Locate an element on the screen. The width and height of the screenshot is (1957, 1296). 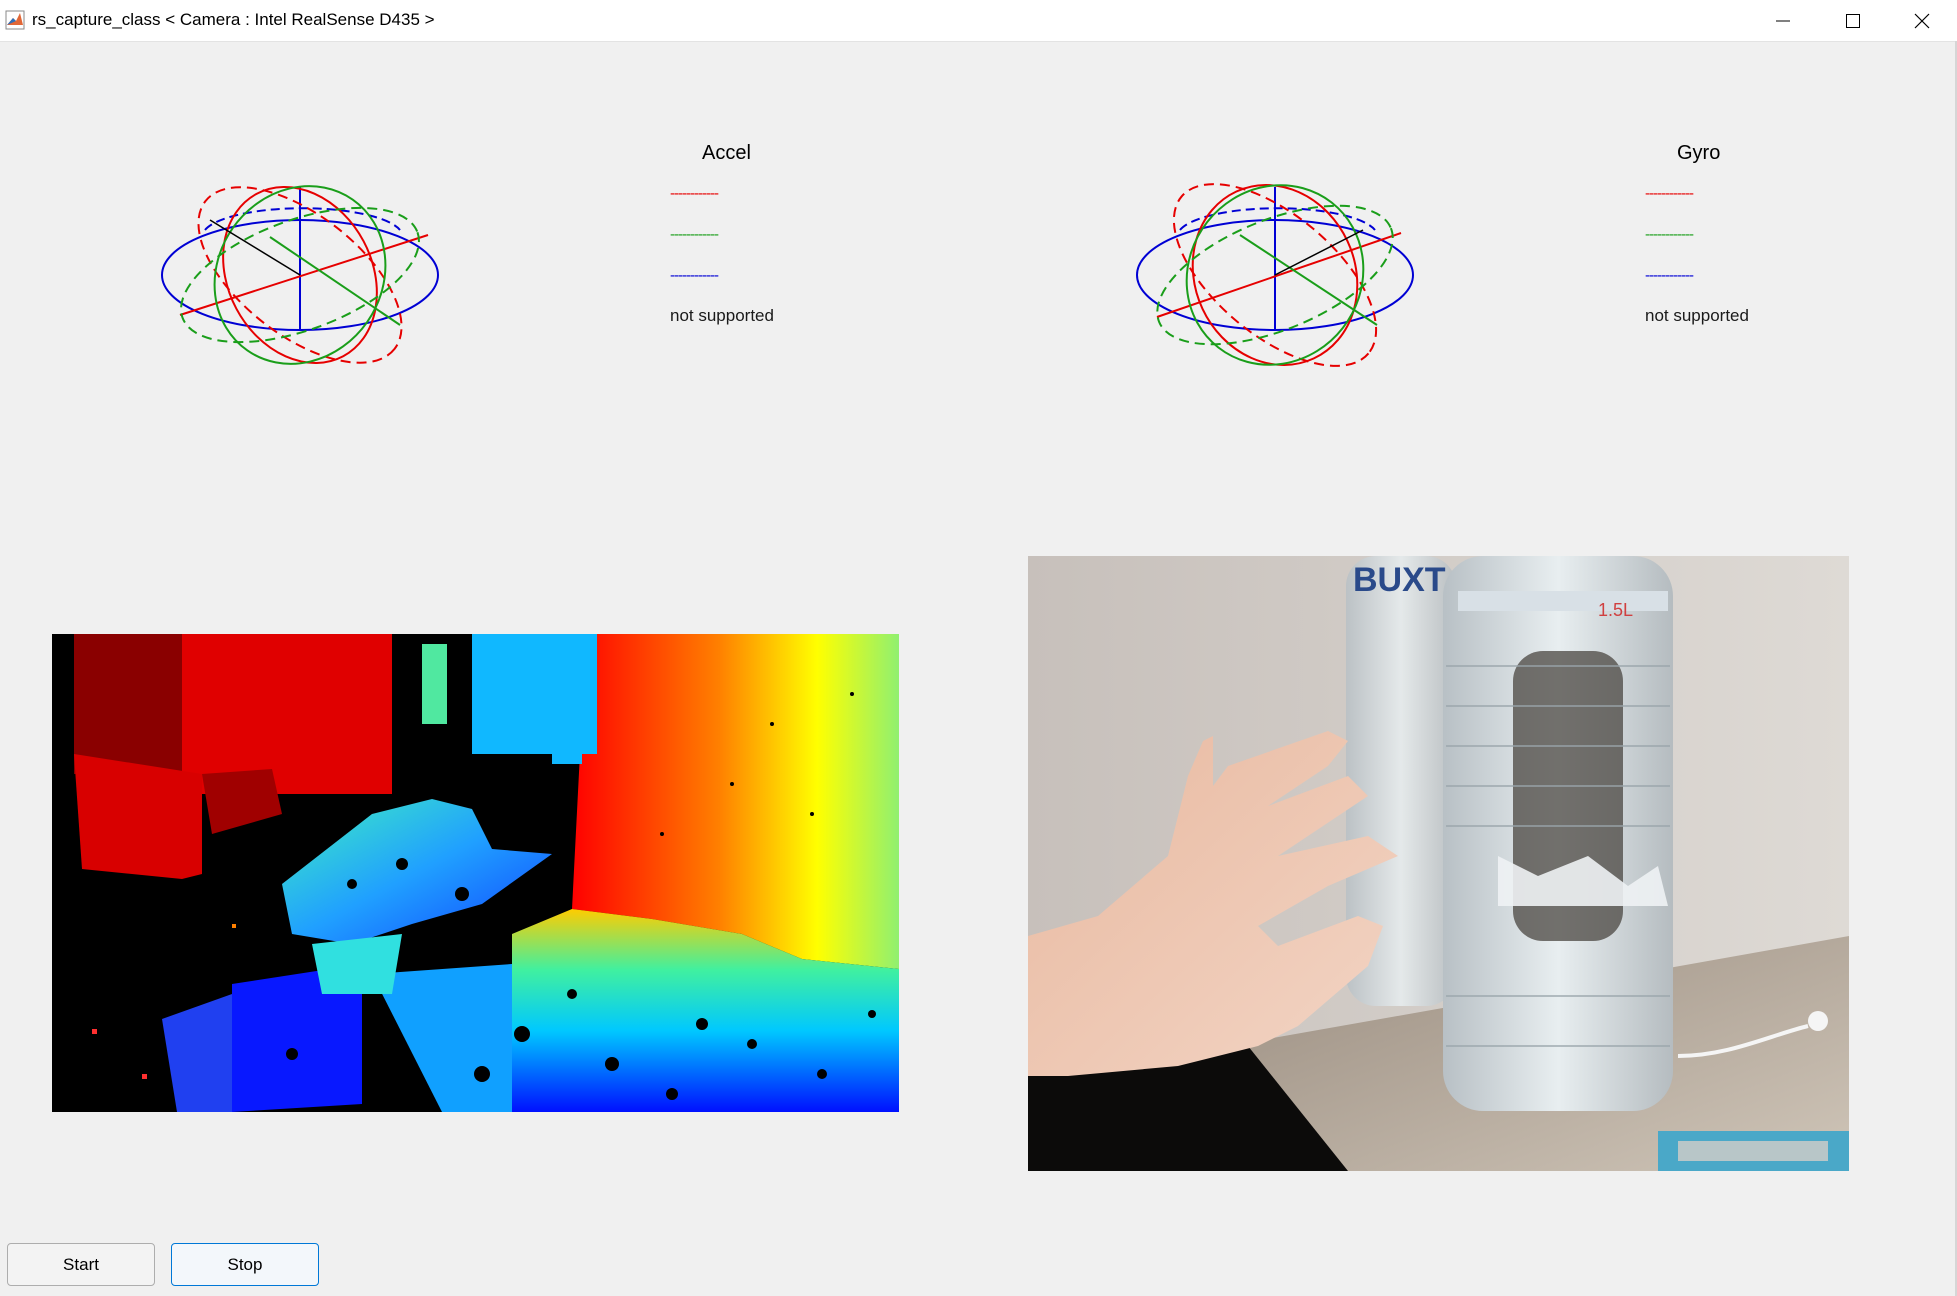
accel-orientation-sphere is located at coordinates (300, 275).